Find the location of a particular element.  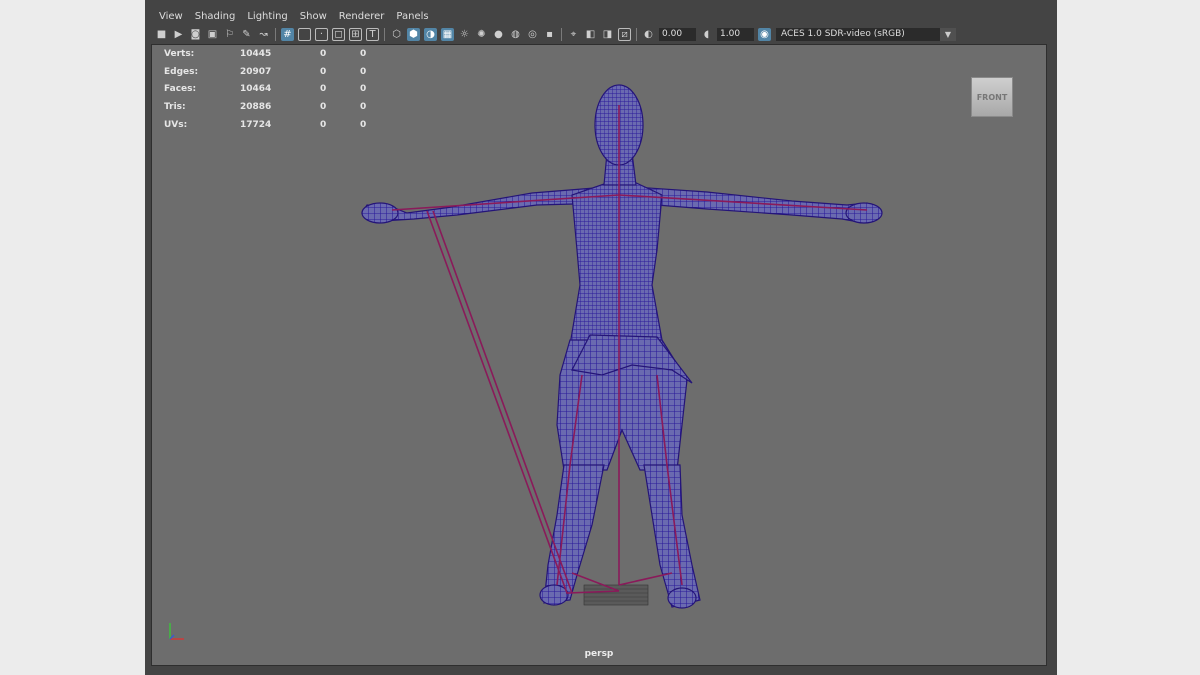

menu-renderer: Renderer is located at coordinates (362, 16).